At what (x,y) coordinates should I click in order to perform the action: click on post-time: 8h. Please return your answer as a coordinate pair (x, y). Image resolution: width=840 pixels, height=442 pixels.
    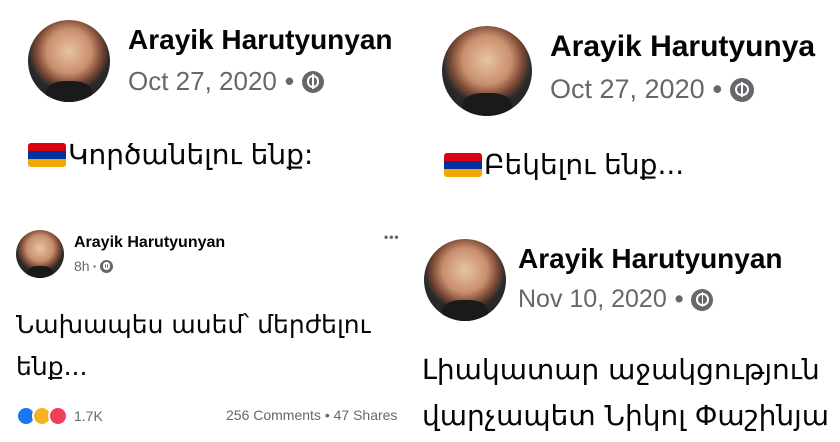
    Looking at the image, I should click on (82, 266).